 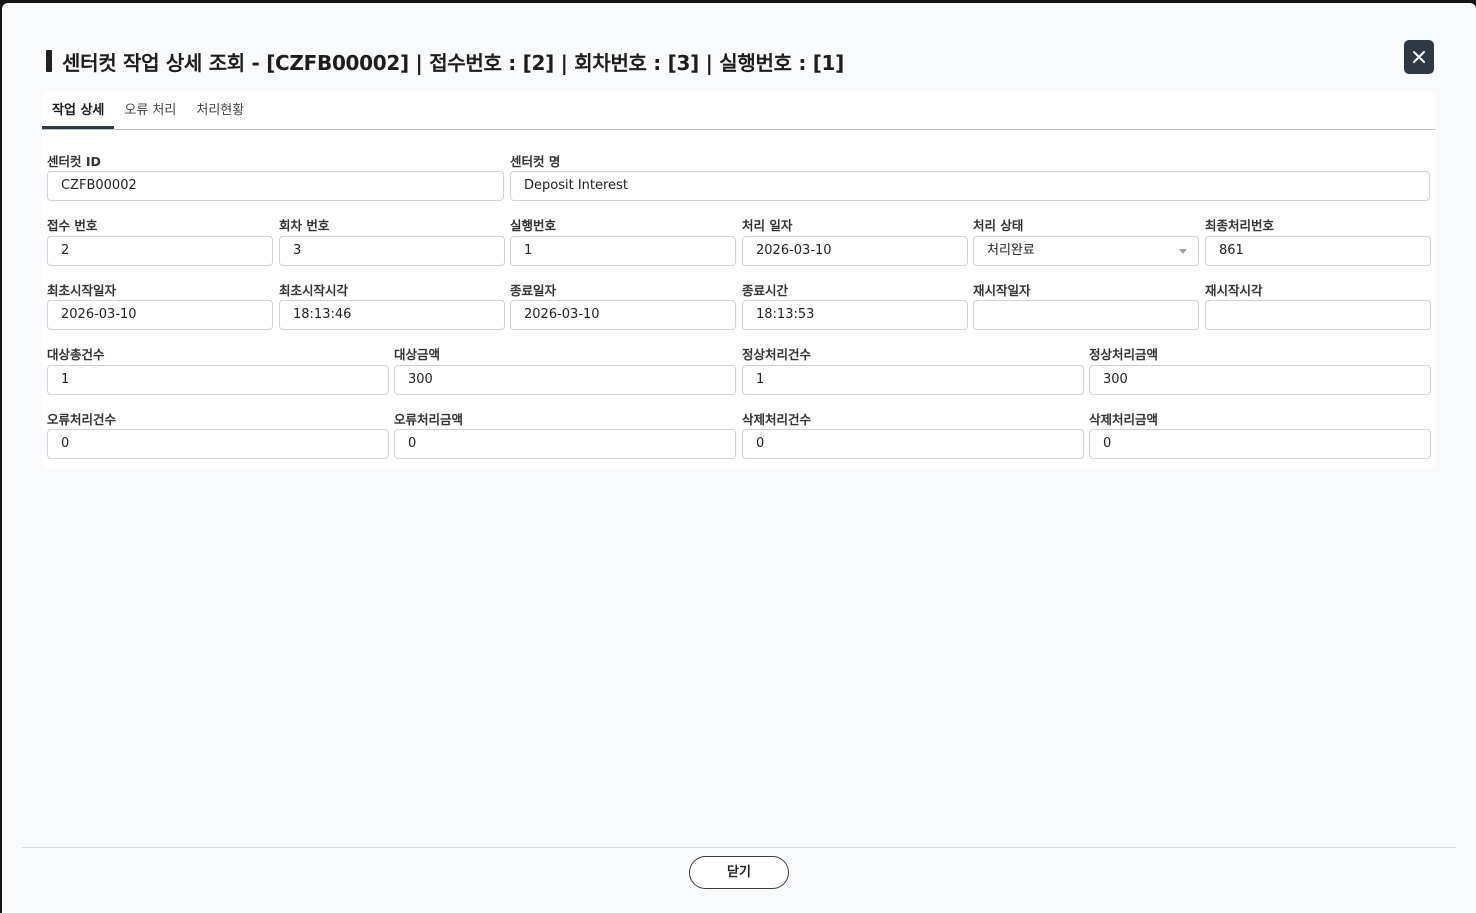 I want to click on target-total-count-label: 대상총건수, so click(x=76, y=354).